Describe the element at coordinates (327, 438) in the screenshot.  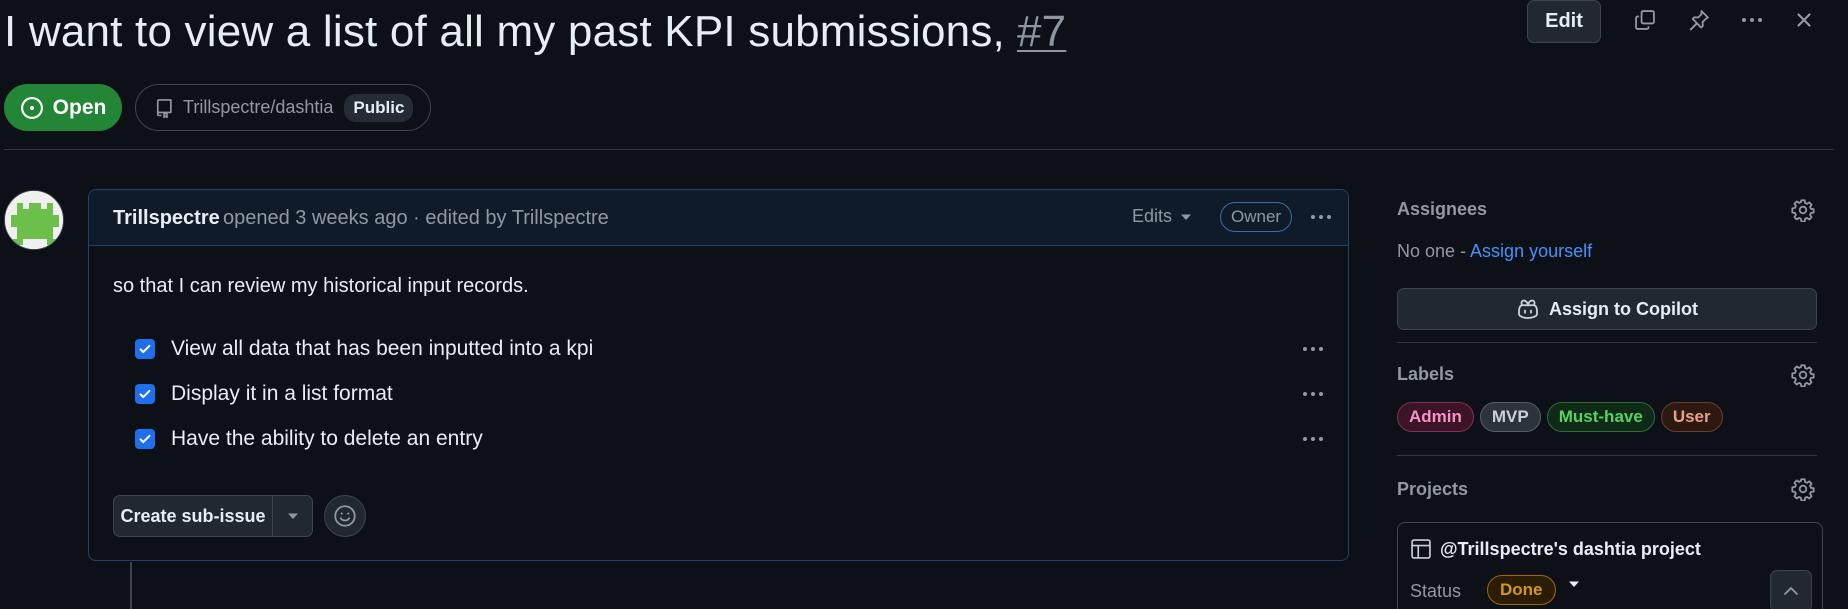
I see `task-label: Have the ability to delete an entry` at that location.